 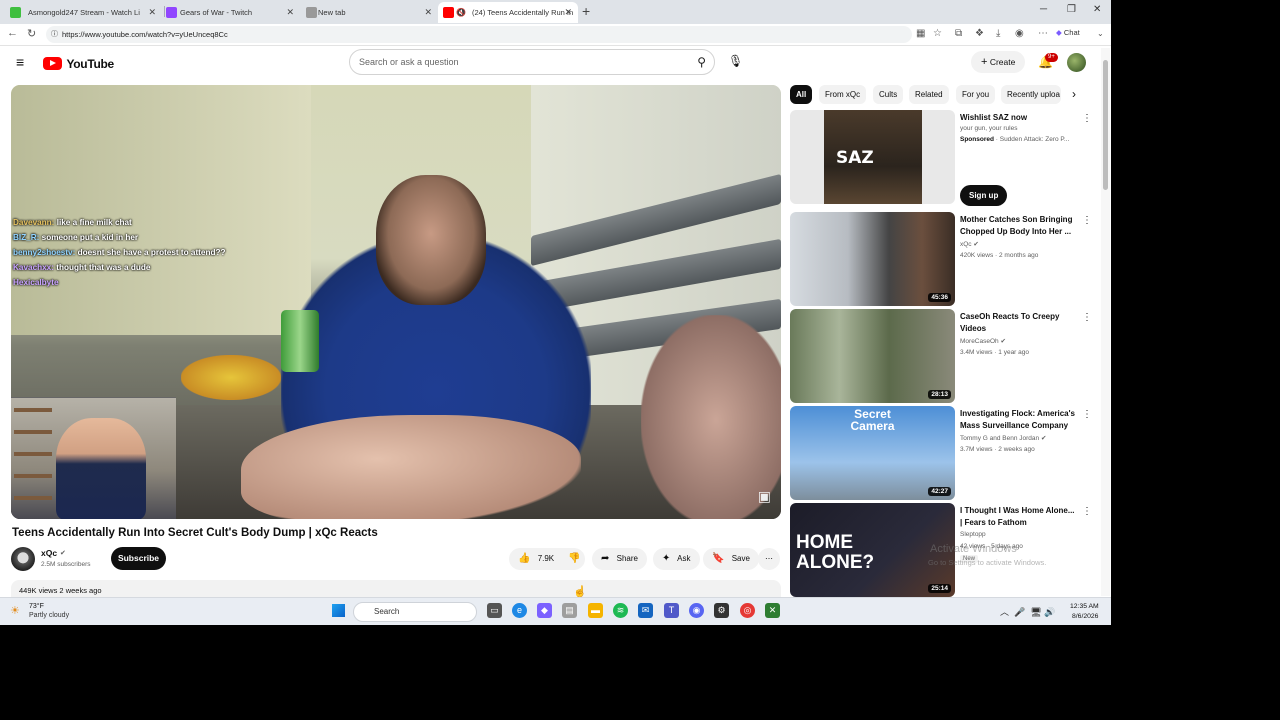 What do you see at coordinates (735, 61) in the screenshot?
I see `microphone-icon: 🎙` at bounding box center [735, 61].